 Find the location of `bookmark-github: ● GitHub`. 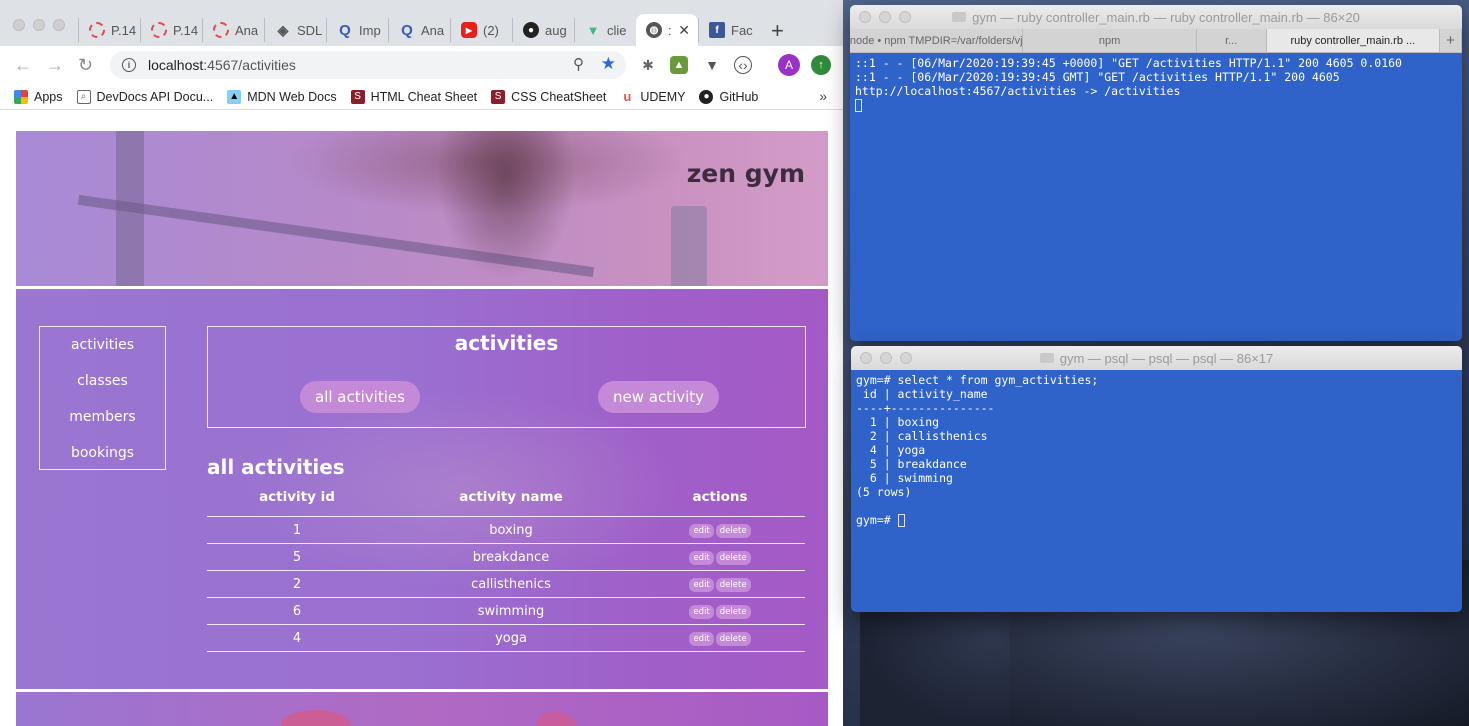

bookmark-github: ● GitHub is located at coordinates (728, 96).